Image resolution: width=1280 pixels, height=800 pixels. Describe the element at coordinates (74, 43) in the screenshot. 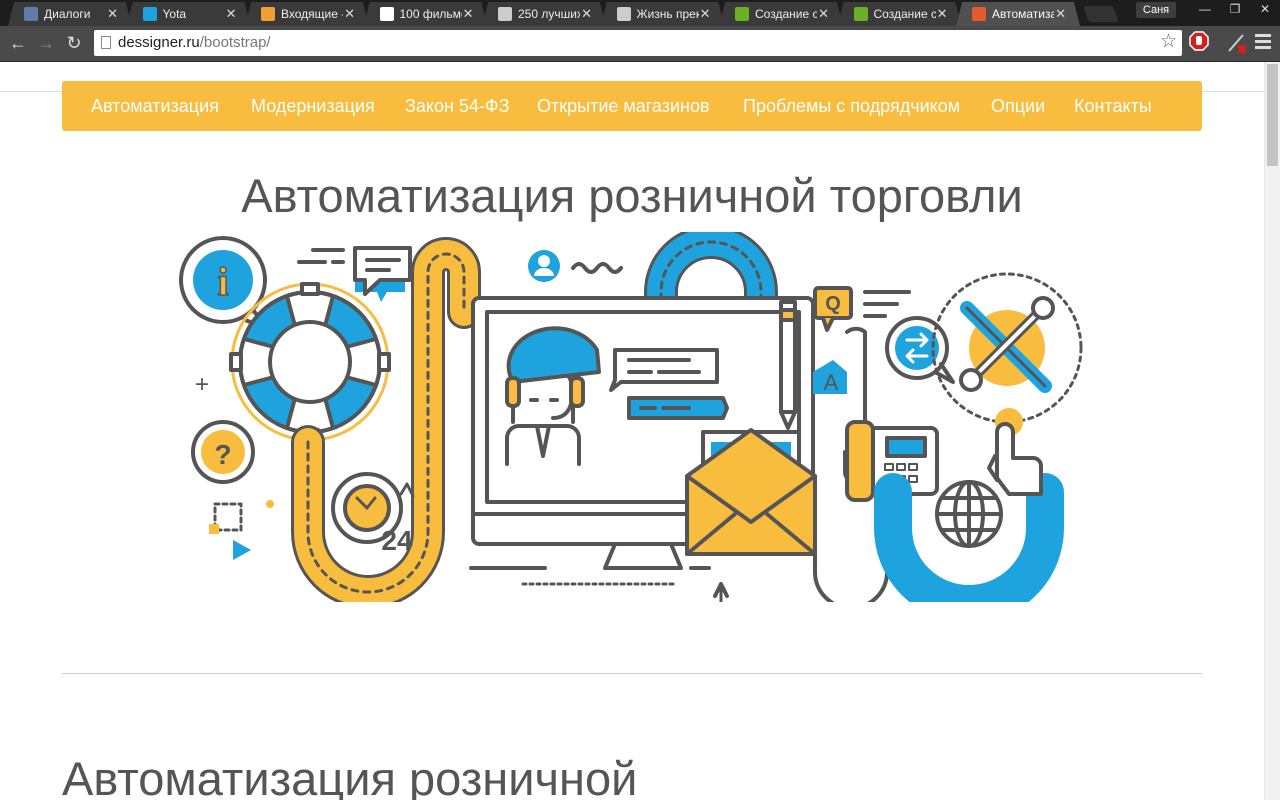

I see `reload-button: ↻` at that location.